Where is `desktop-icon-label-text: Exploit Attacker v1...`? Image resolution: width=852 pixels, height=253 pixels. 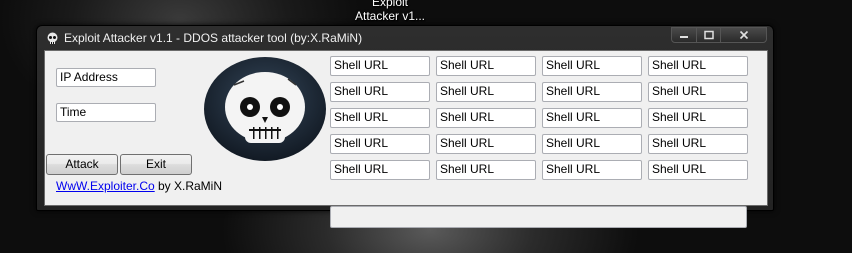 desktop-icon-label-text: Exploit Attacker v1... is located at coordinates (390, 11).